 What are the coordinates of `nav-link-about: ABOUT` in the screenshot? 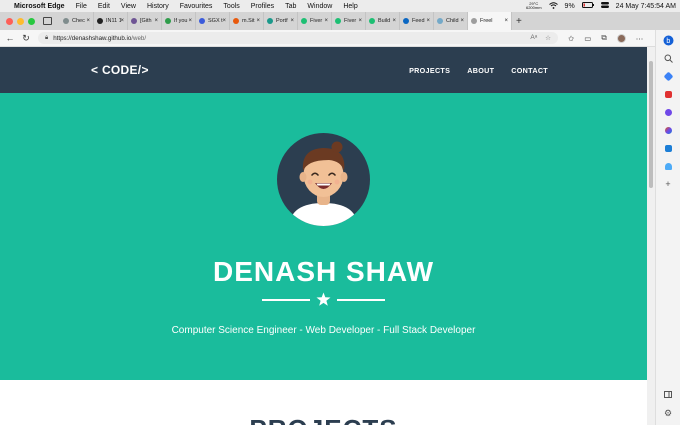 It's located at (480, 70).